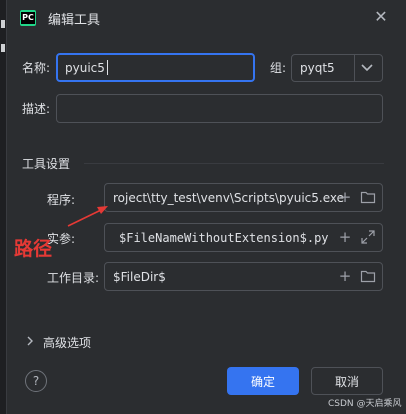 This screenshot has height=414, width=406. Describe the element at coordinates (365, 404) in the screenshot. I see `watermark: CSDN @天启乘风` at that location.